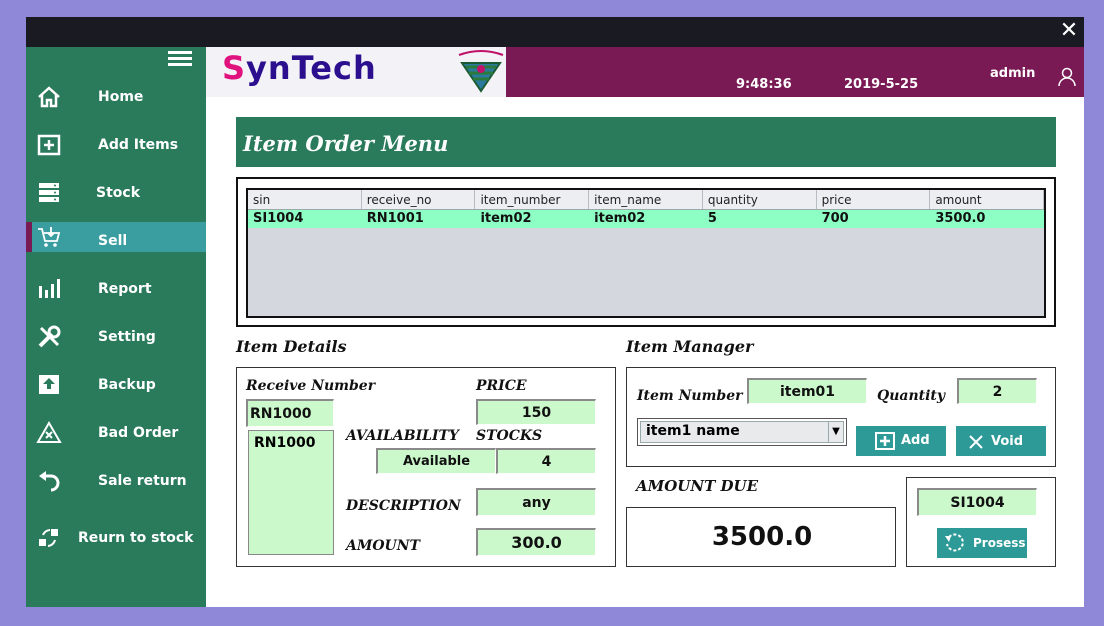 This screenshot has height=626, width=1104. I want to click on amount-due-box: 3500.0, so click(761, 537).